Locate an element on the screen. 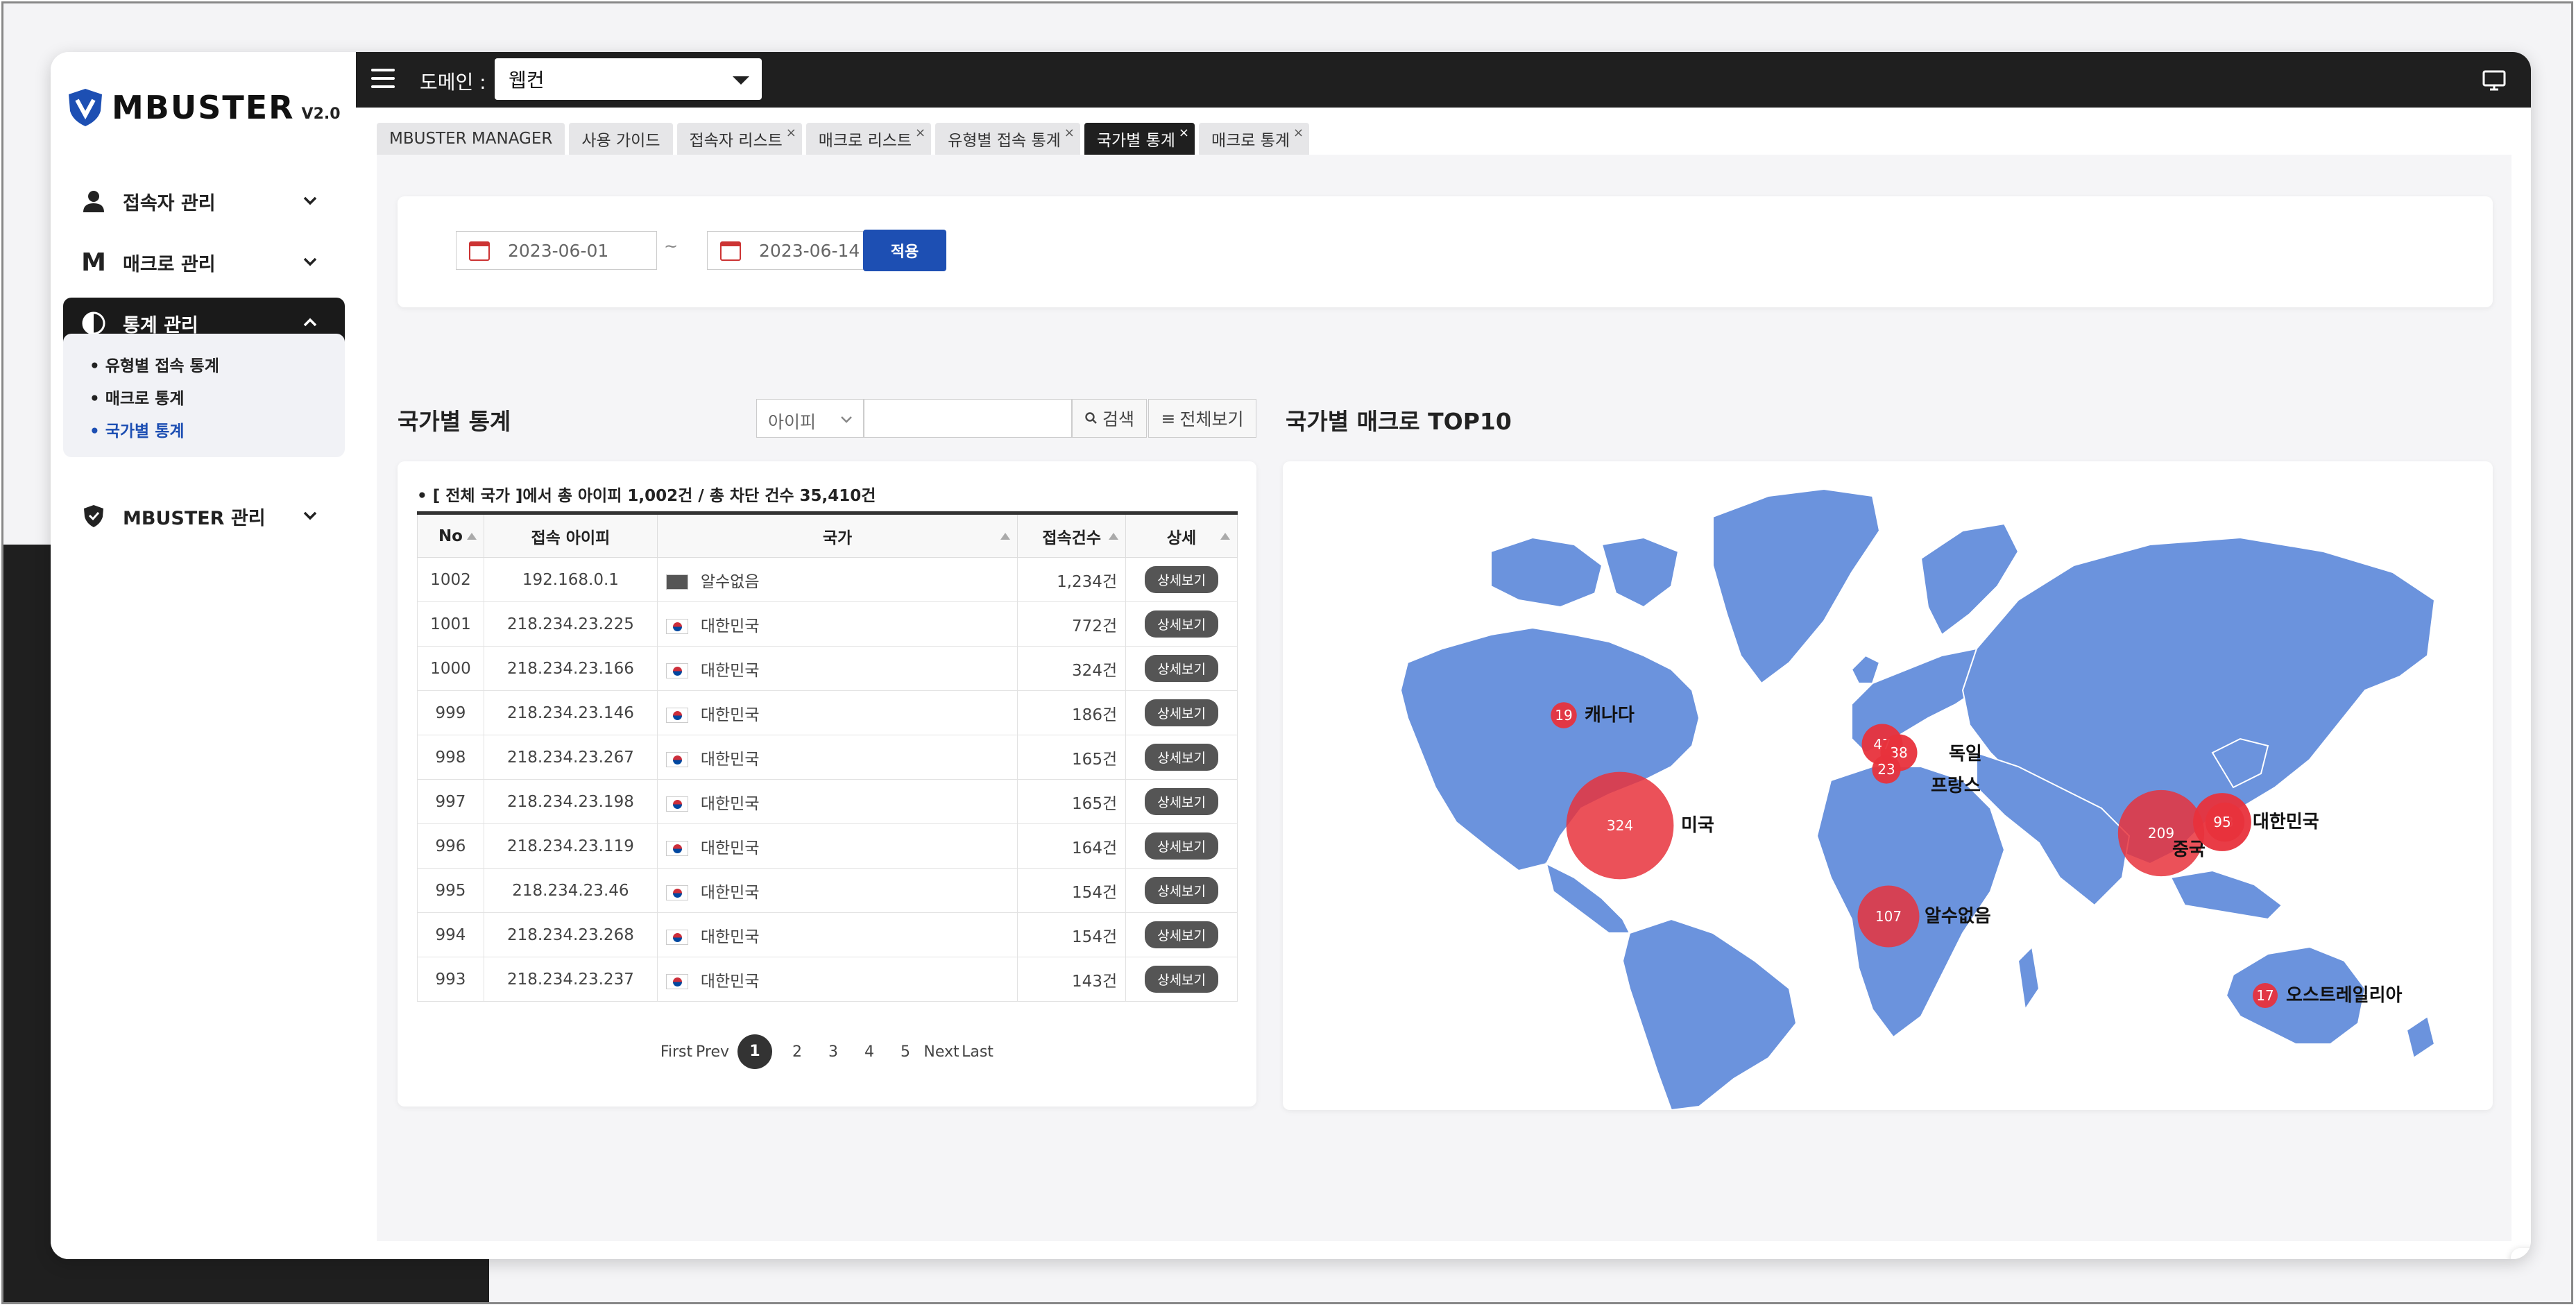 The image size is (2576, 1307). map-bubble-value: 209 is located at coordinates (2161, 833).